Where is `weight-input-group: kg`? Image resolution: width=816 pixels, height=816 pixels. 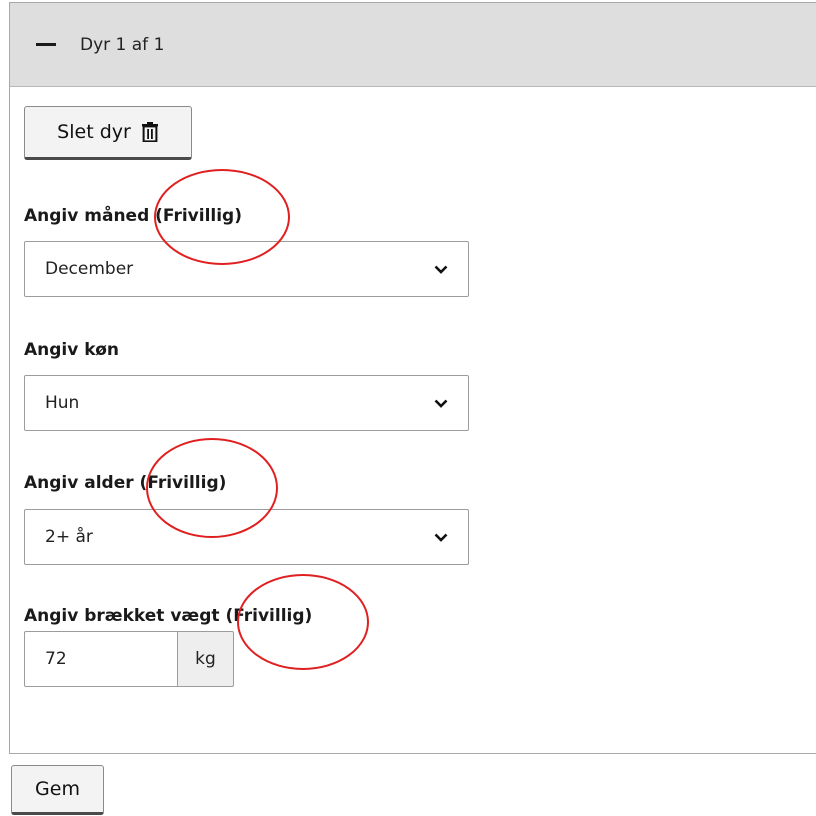
weight-input-group: kg is located at coordinates (129, 659).